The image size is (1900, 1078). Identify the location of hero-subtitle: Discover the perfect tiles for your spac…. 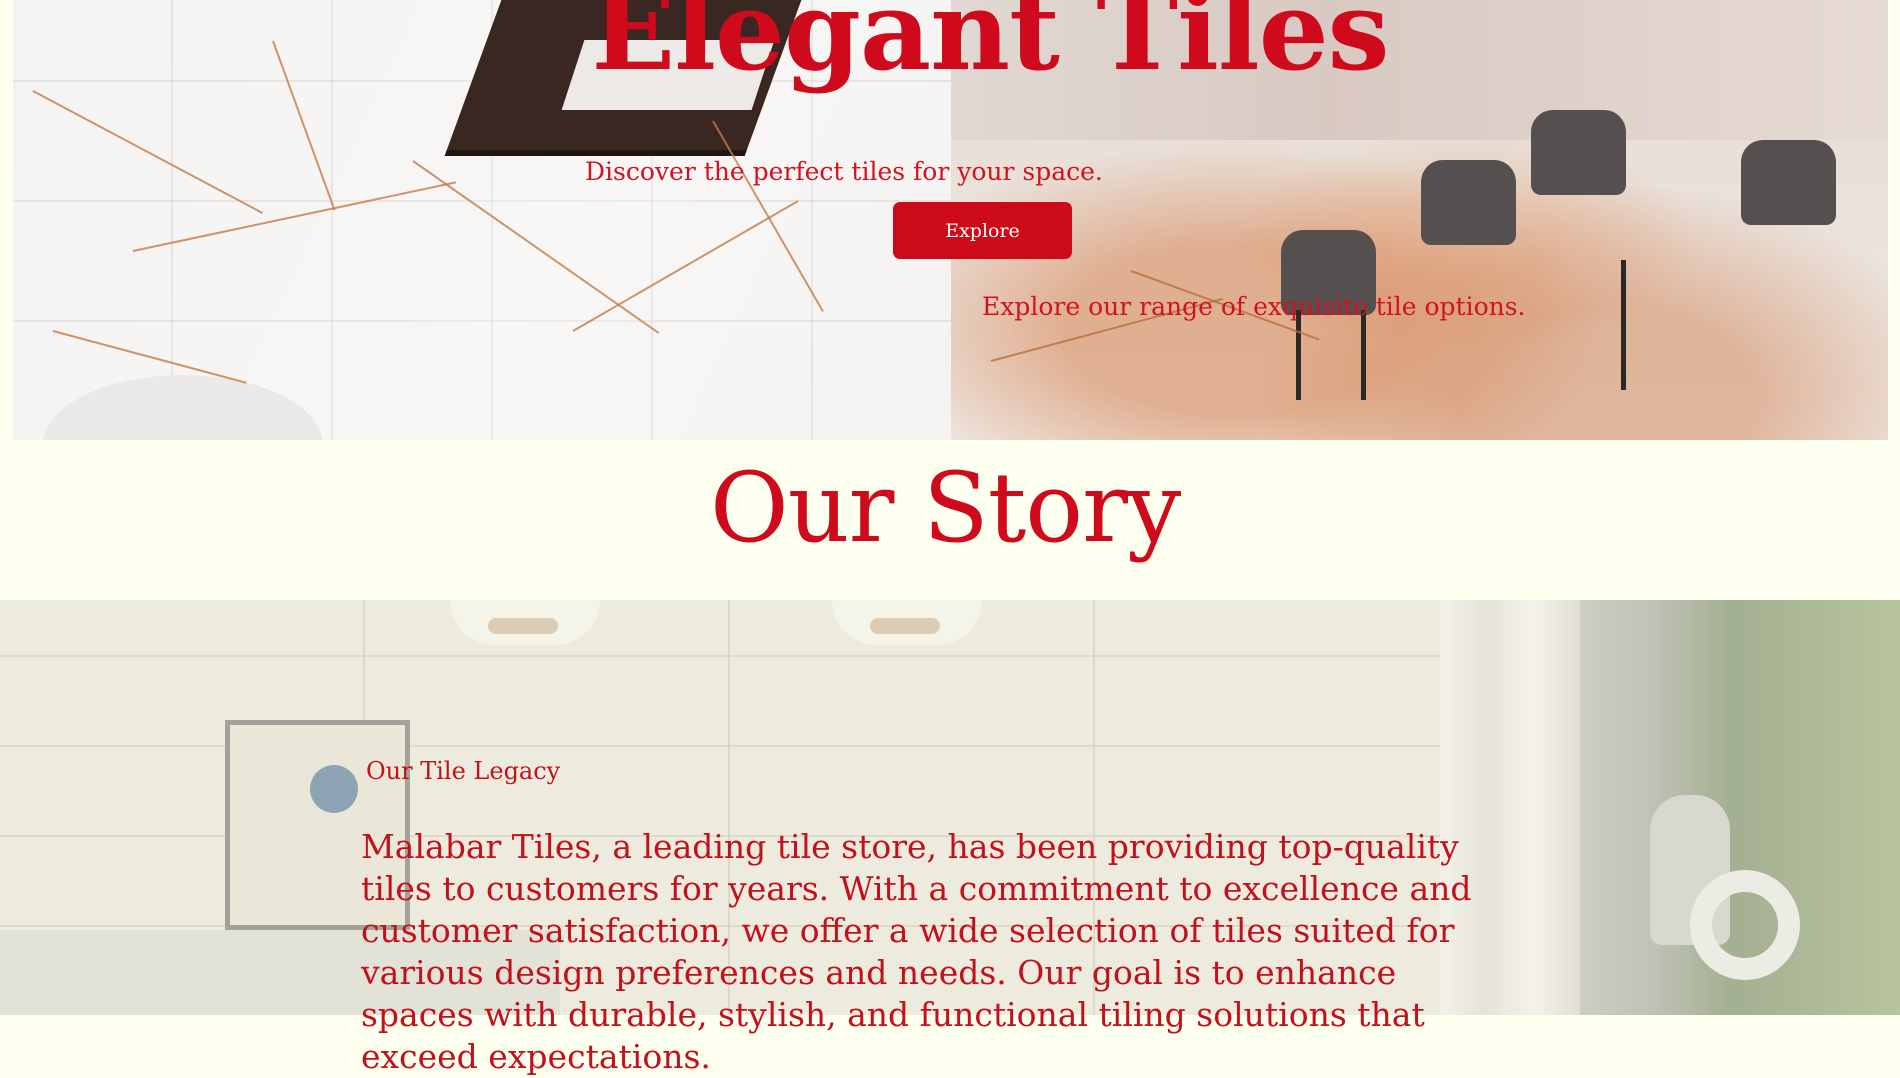
(844, 171).